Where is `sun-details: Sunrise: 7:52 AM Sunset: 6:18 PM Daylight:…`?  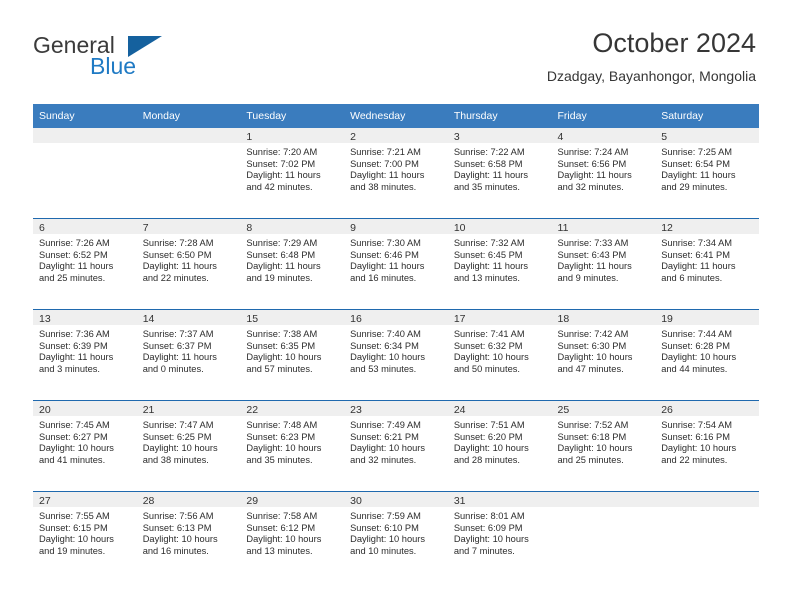 sun-details: Sunrise: 7:52 AM Sunset: 6:18 PM Daylight:… is located at coordinates (604, 441).